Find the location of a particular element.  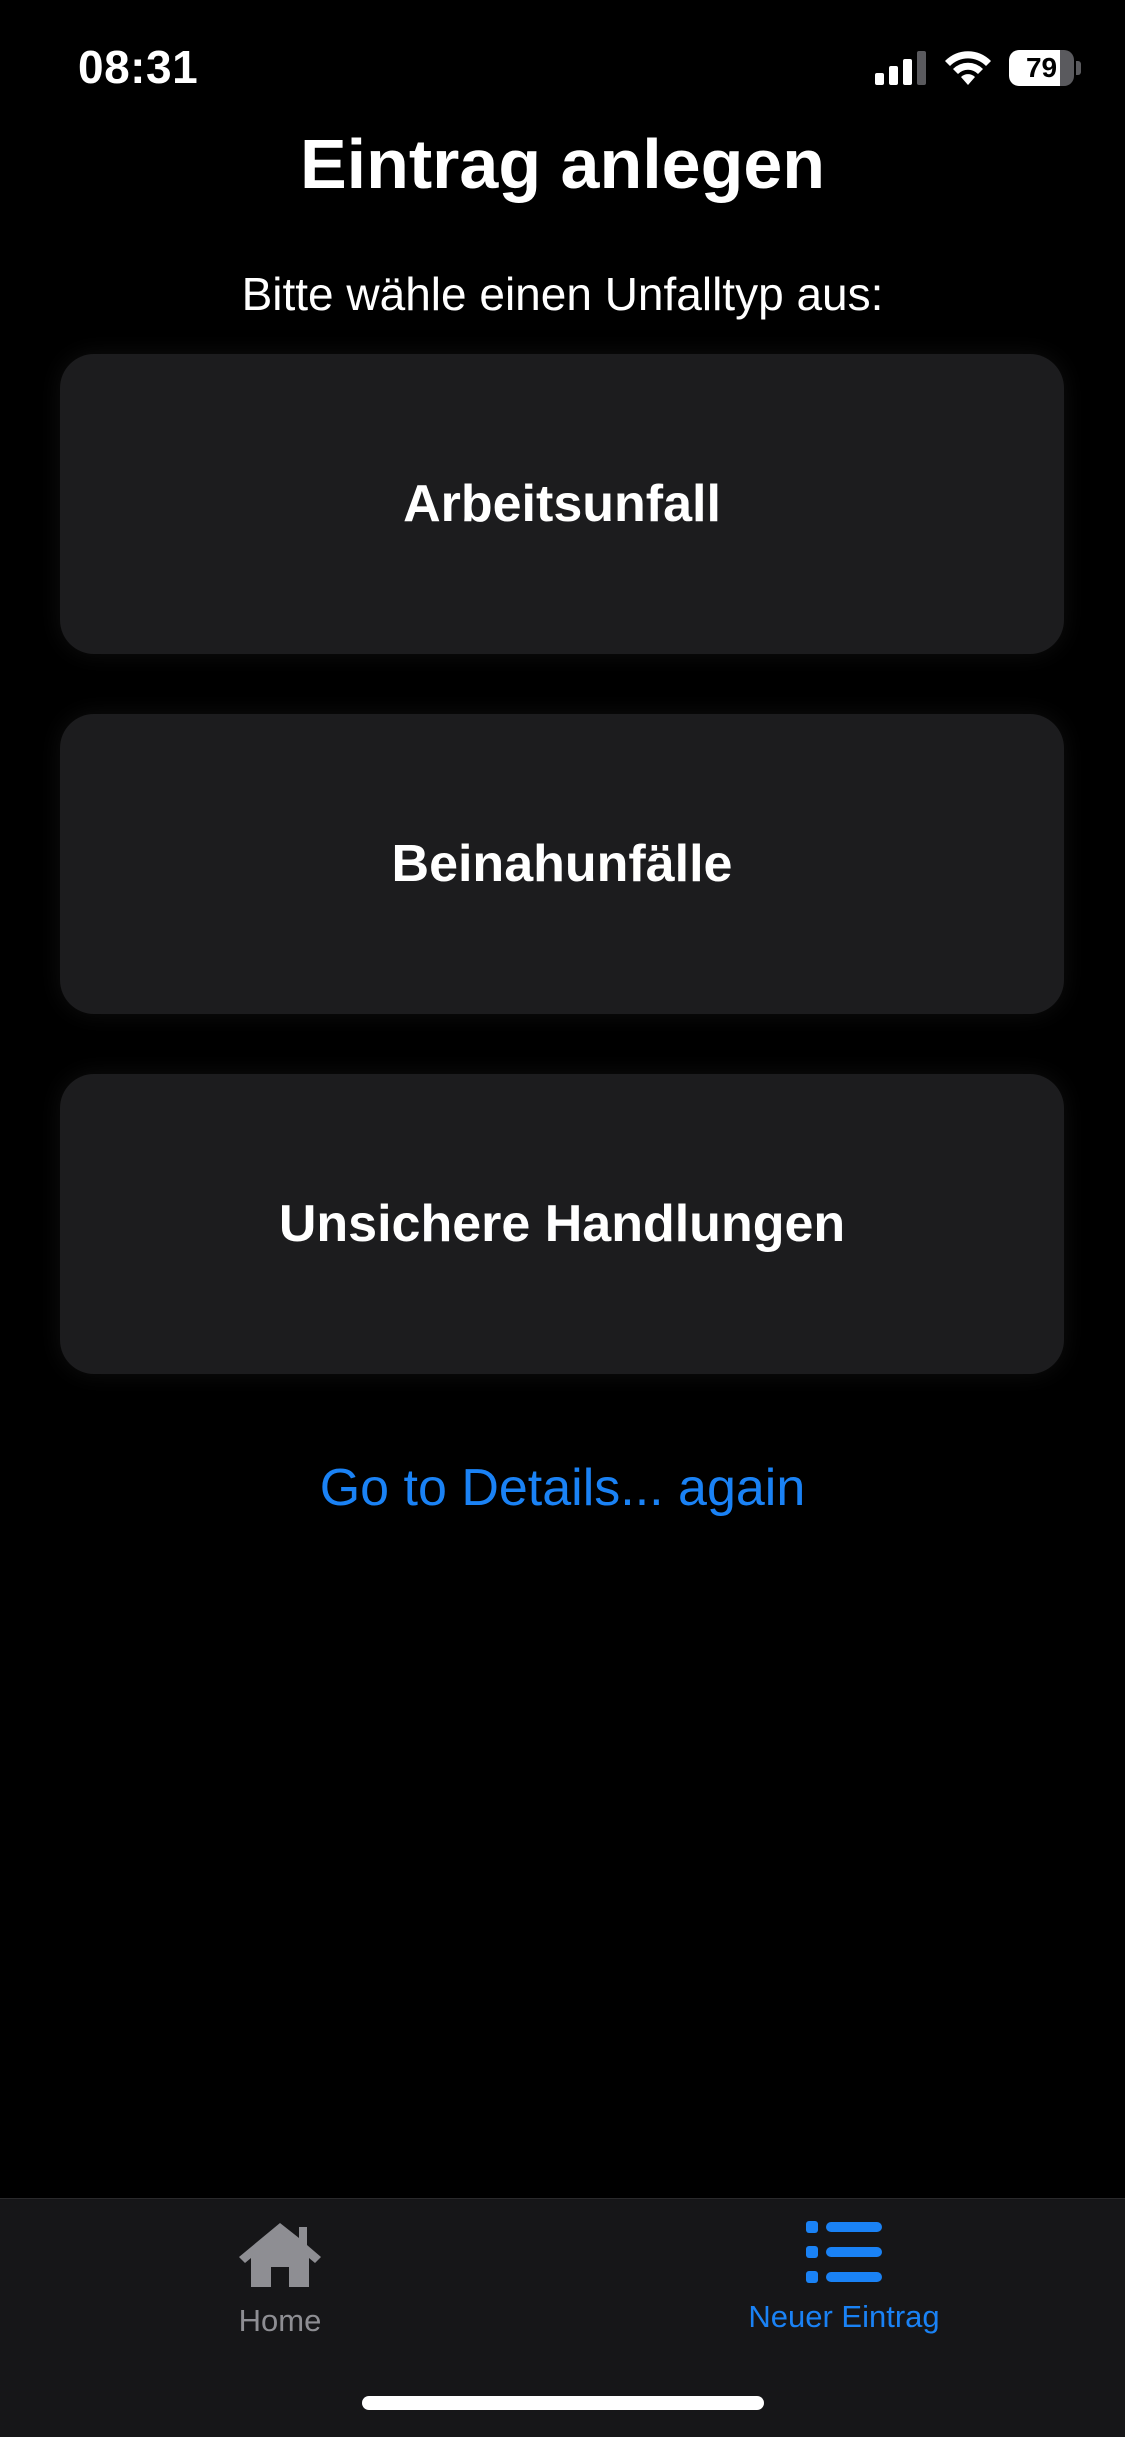

page-subtitle: Bitte wähle einen Unfalltyp aus: is located at coordinates (562, 294).